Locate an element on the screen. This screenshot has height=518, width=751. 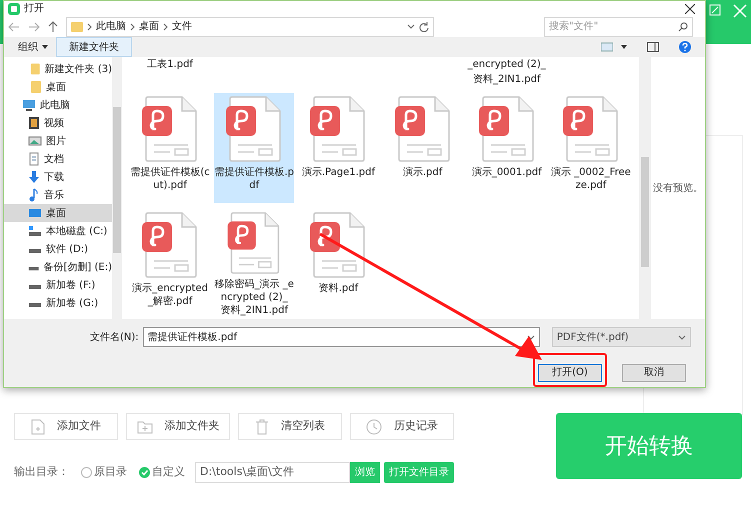
nav-item: 视频 is located at coordinates (58, 123).